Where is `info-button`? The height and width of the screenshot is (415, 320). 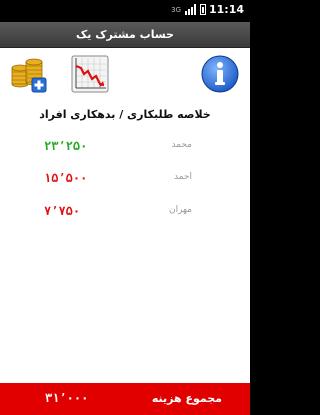
info-button is located at coordinates (220, 74).